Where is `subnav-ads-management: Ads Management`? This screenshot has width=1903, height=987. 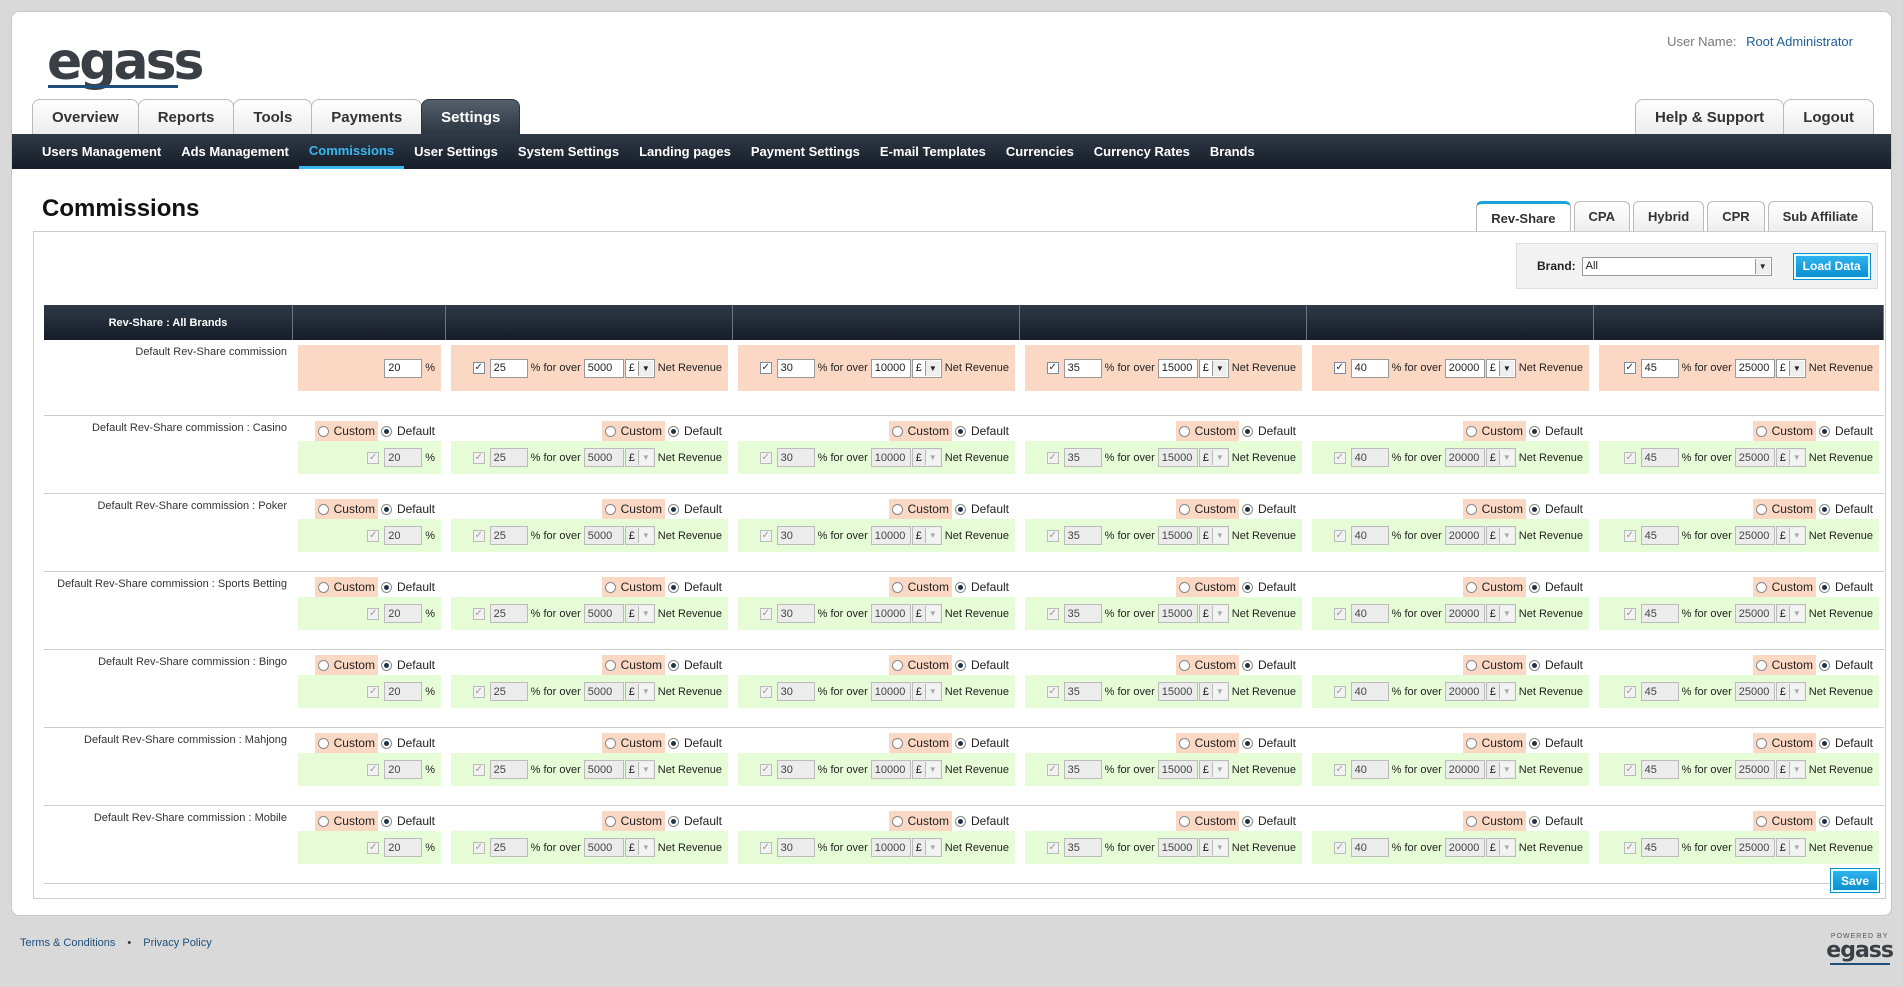
subnav-ads-management: Ads Management is located at coordinates (235, 151).